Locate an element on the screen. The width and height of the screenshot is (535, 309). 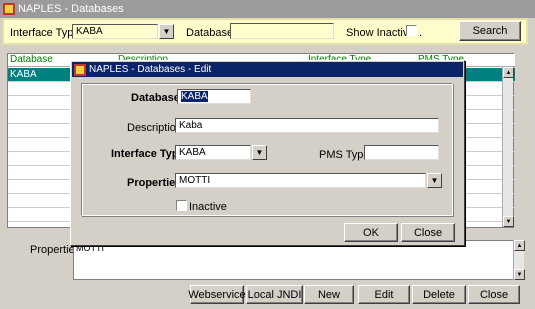
search-button: Search is located at coordinates (490, 31).